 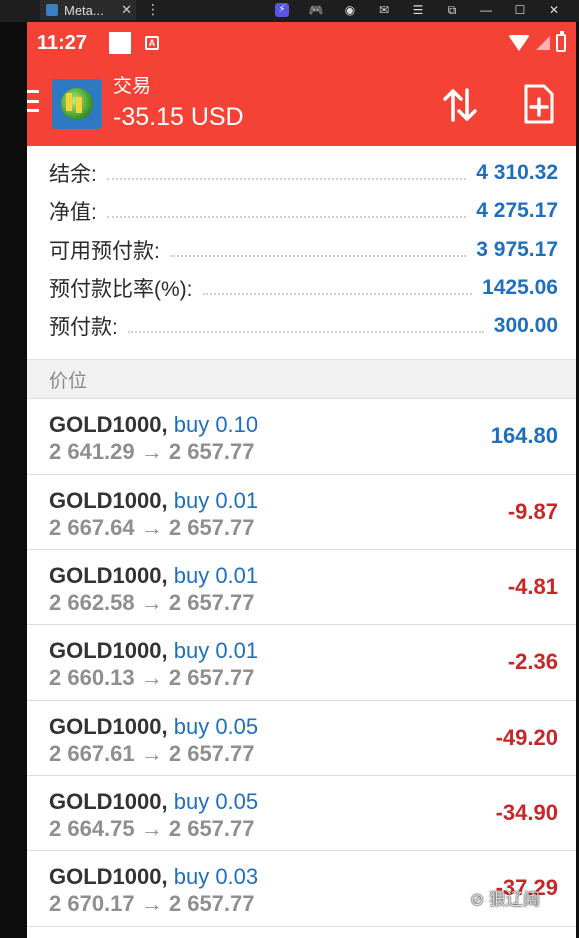 What do you see at coordinates (121, 290) in the screenshot?
I see `margin-level-label: 预付款比率(%):` at bounding box center [121, 290].